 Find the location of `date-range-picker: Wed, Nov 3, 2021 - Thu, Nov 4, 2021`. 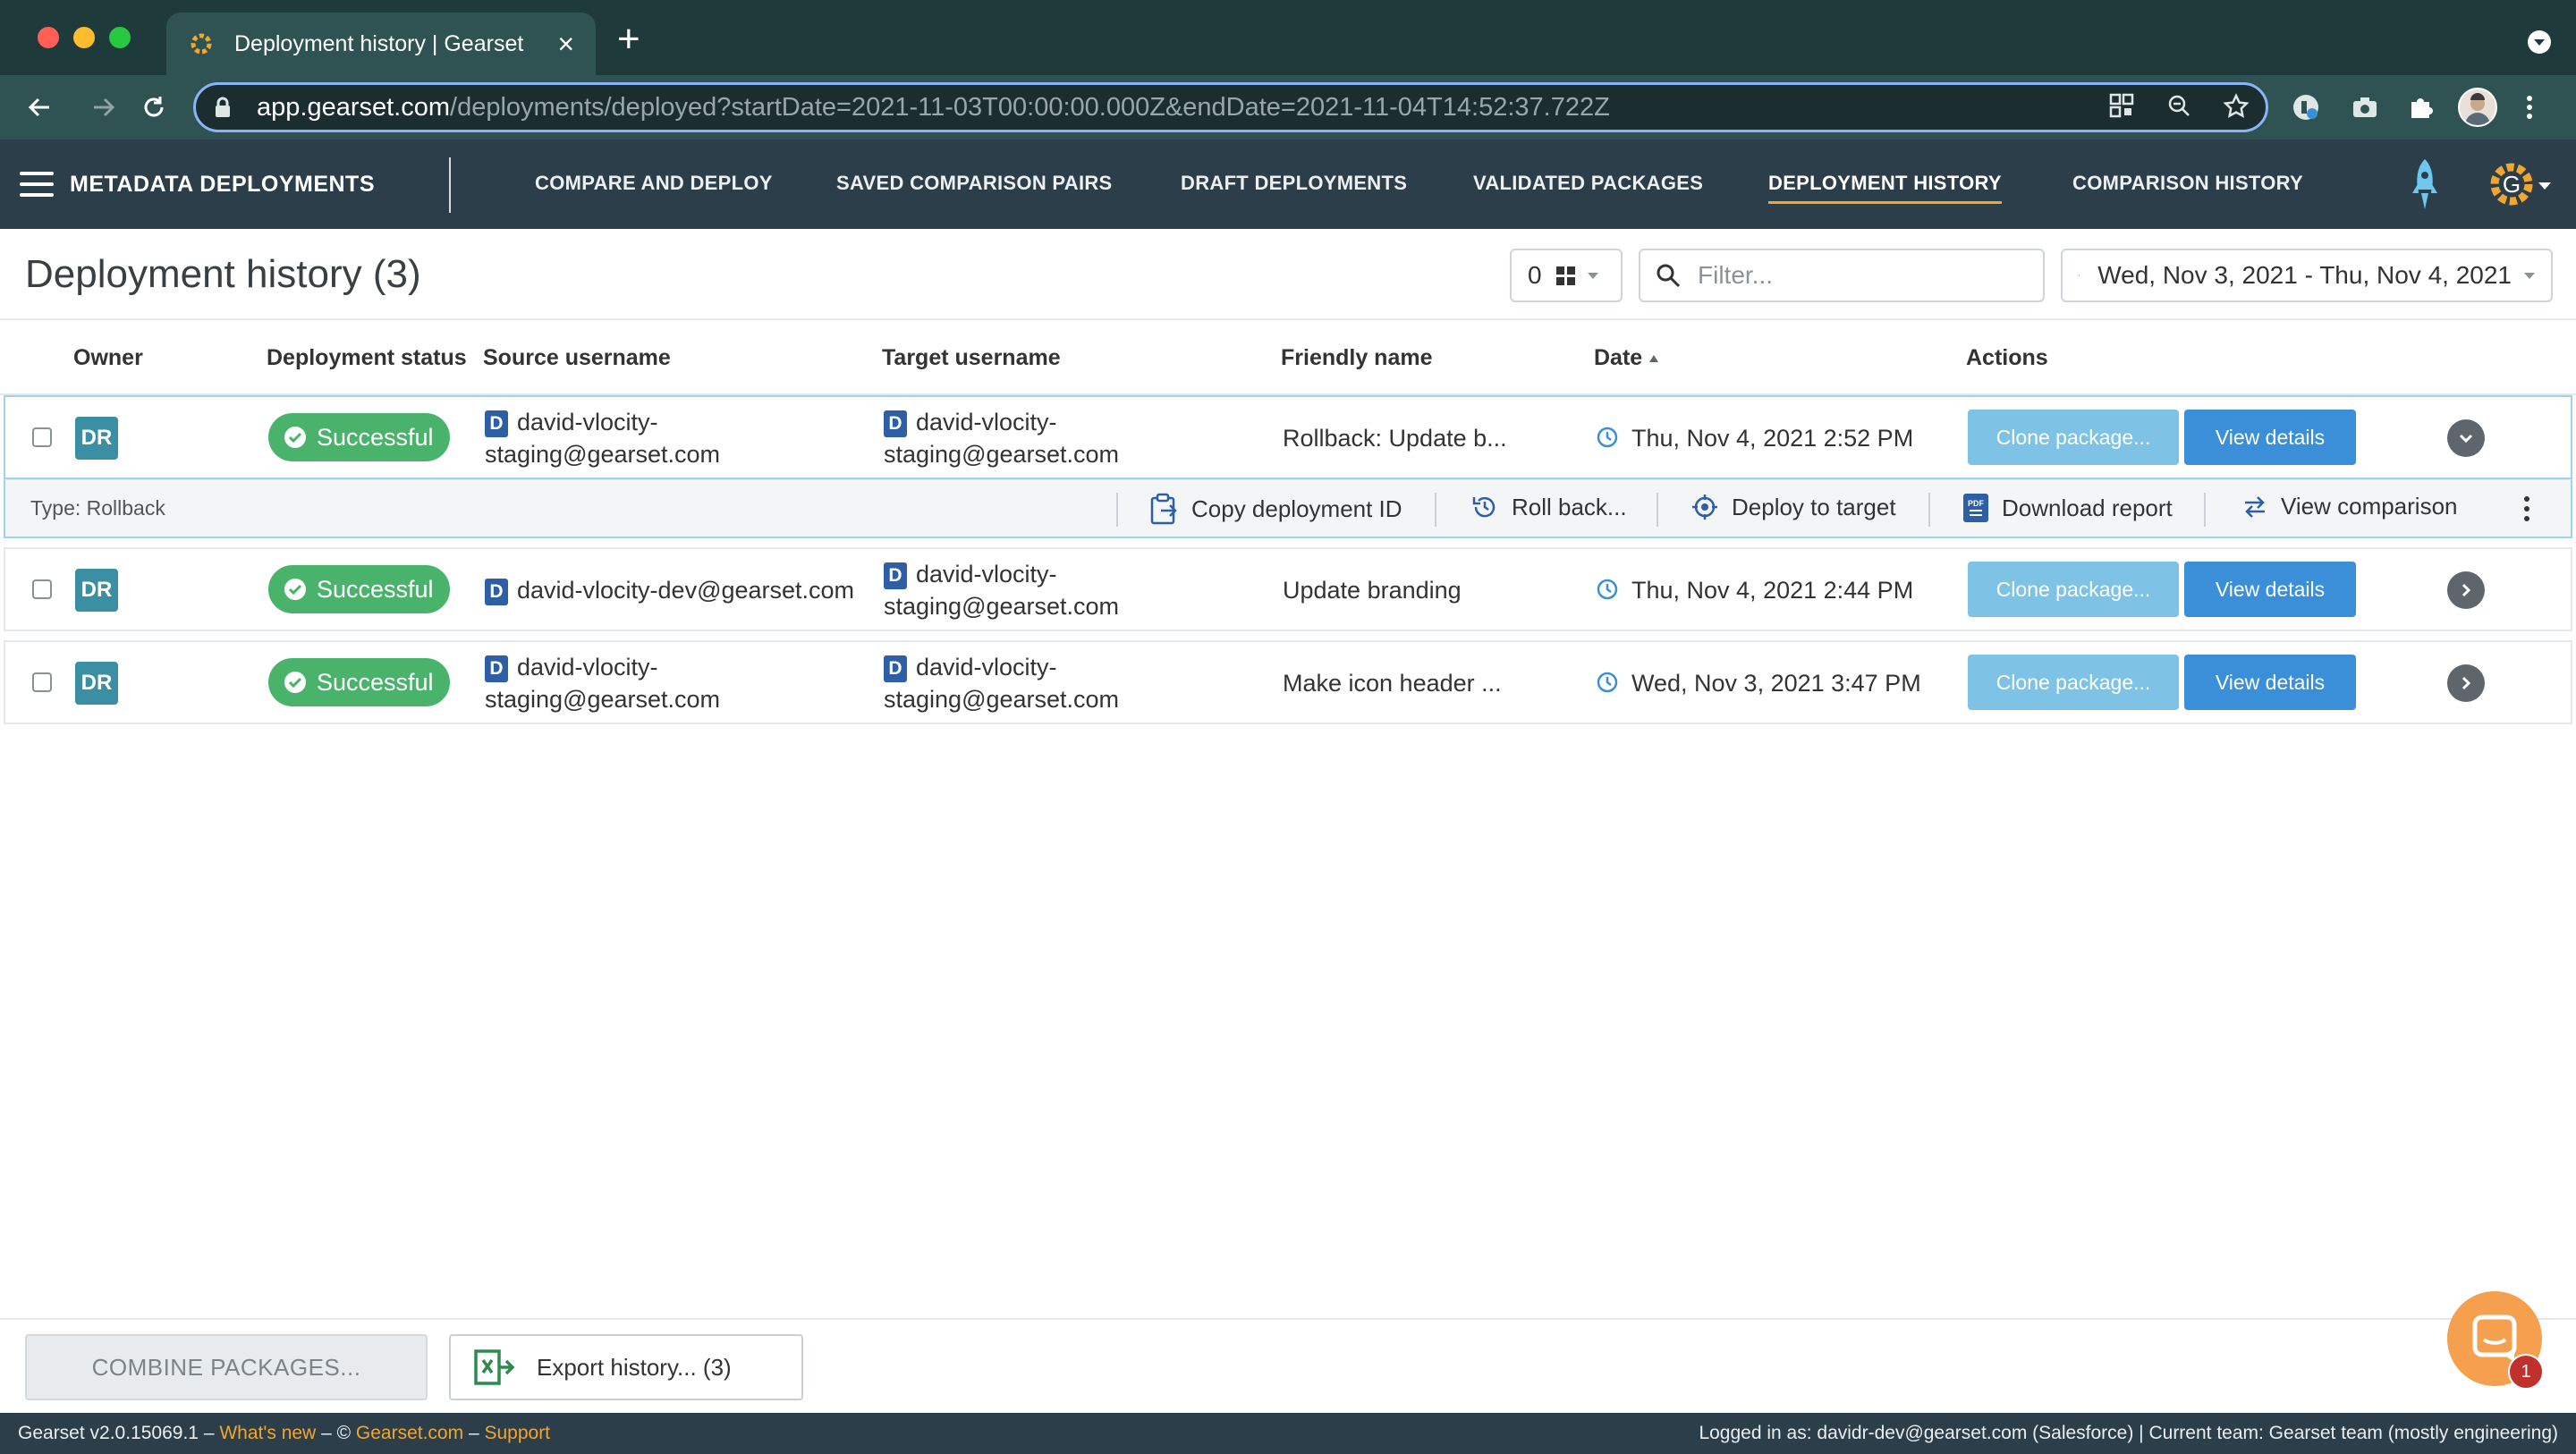

date-range-picker: Wed, Nov 3, 2021 - Thu, Nov 4, 2021 is located at coordinates (2307, 275).